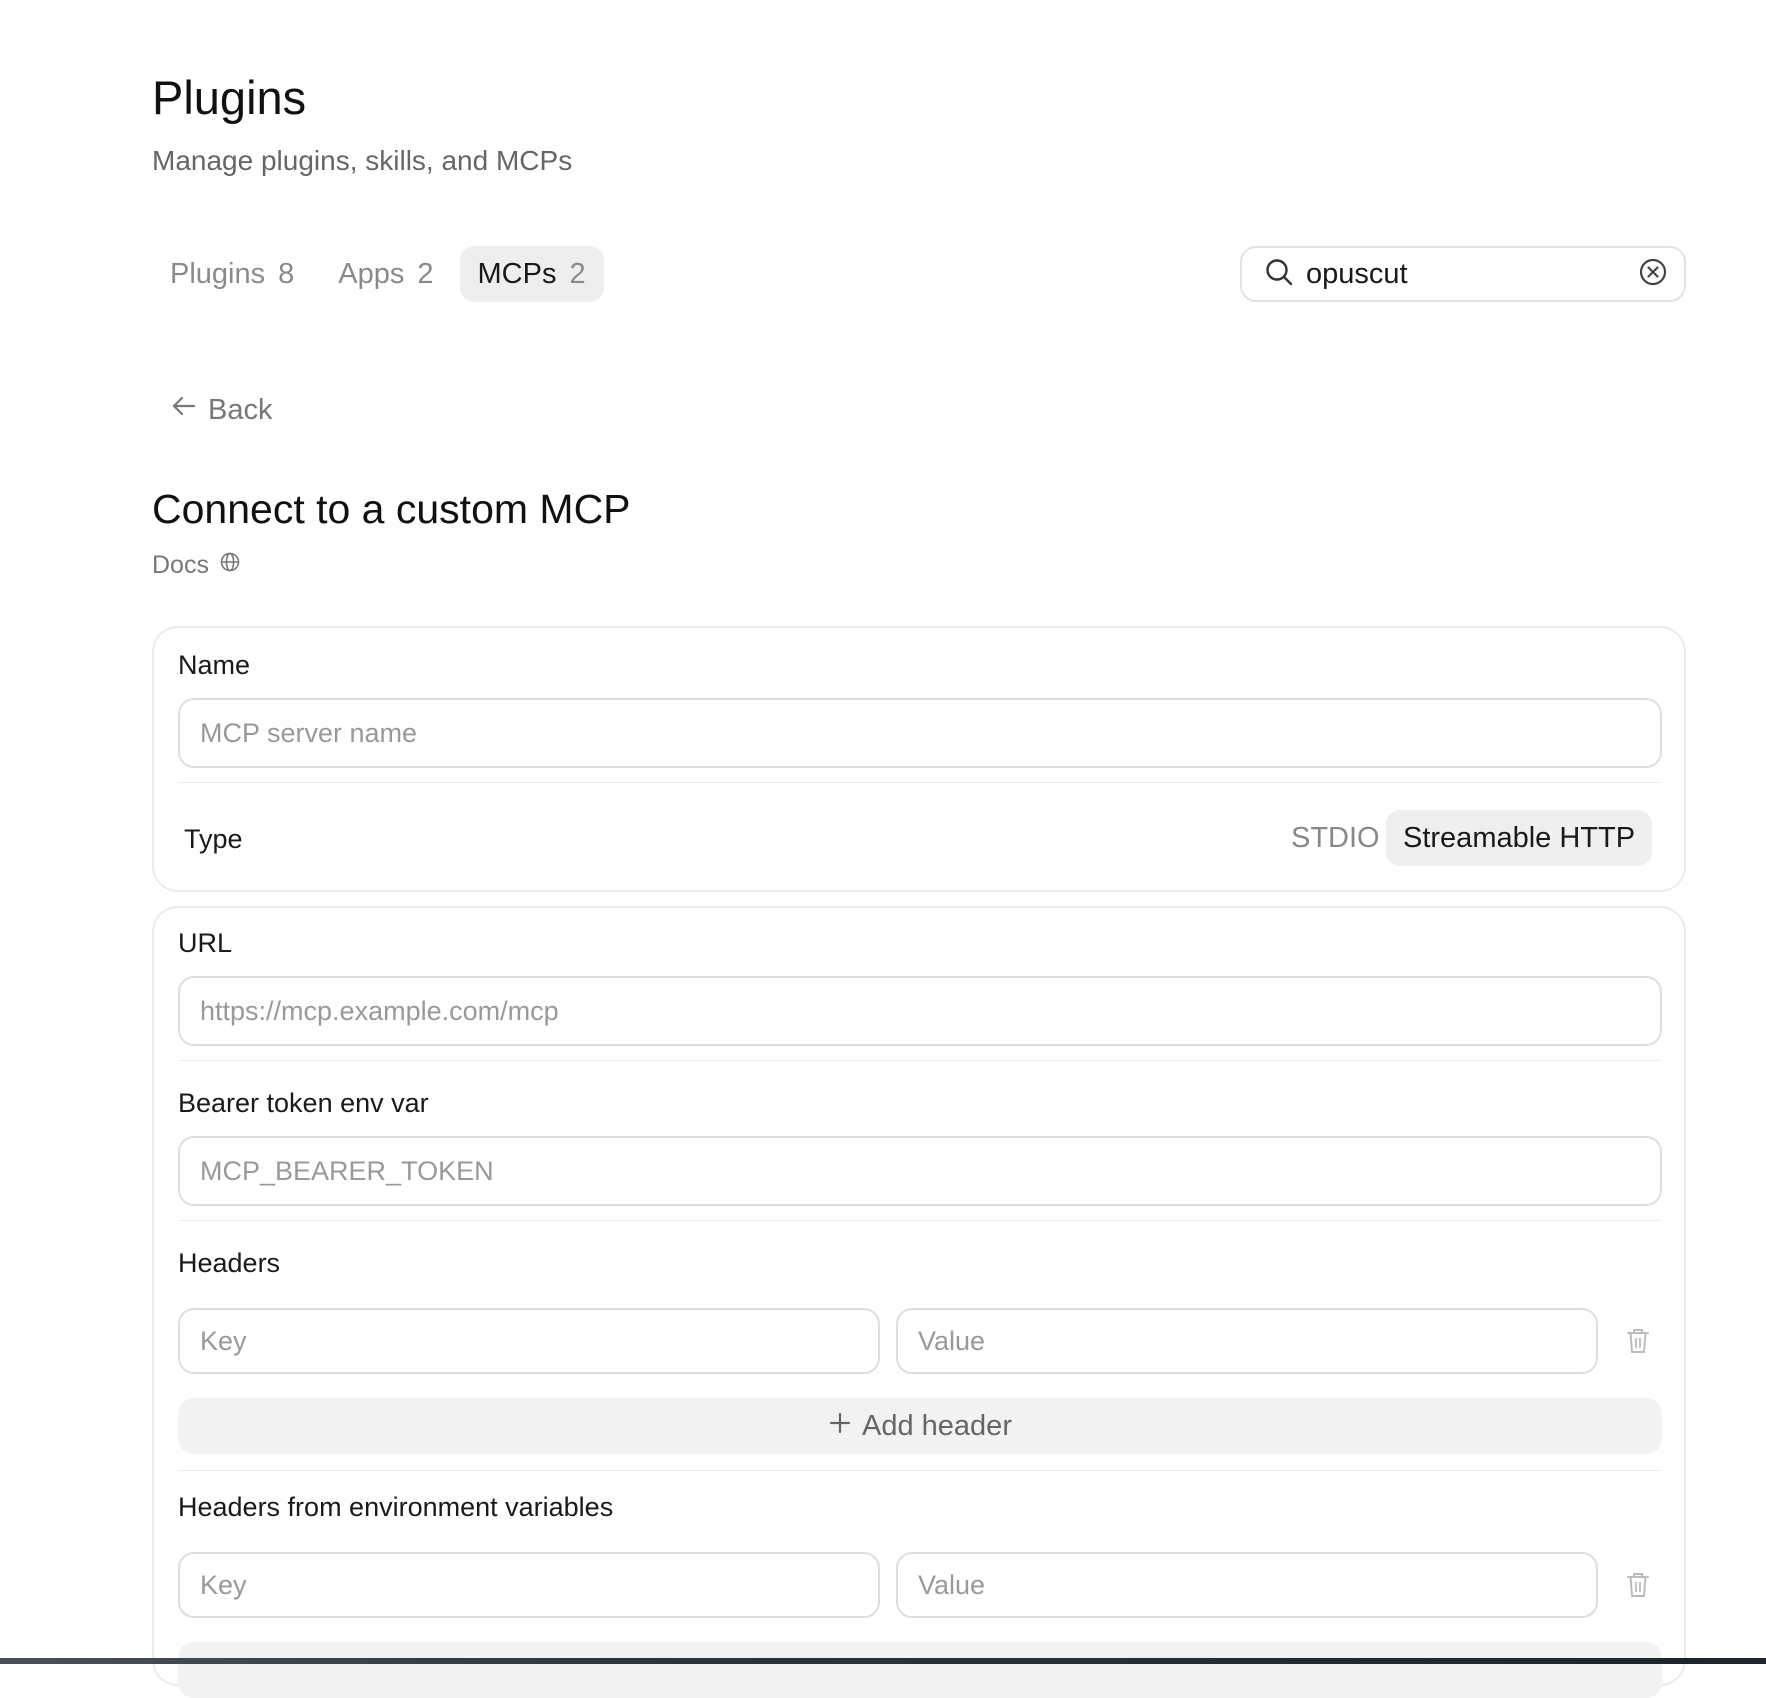 This screenshot has height=1698, width=1766. I want to click on url-label: URL, so click(205, 943).